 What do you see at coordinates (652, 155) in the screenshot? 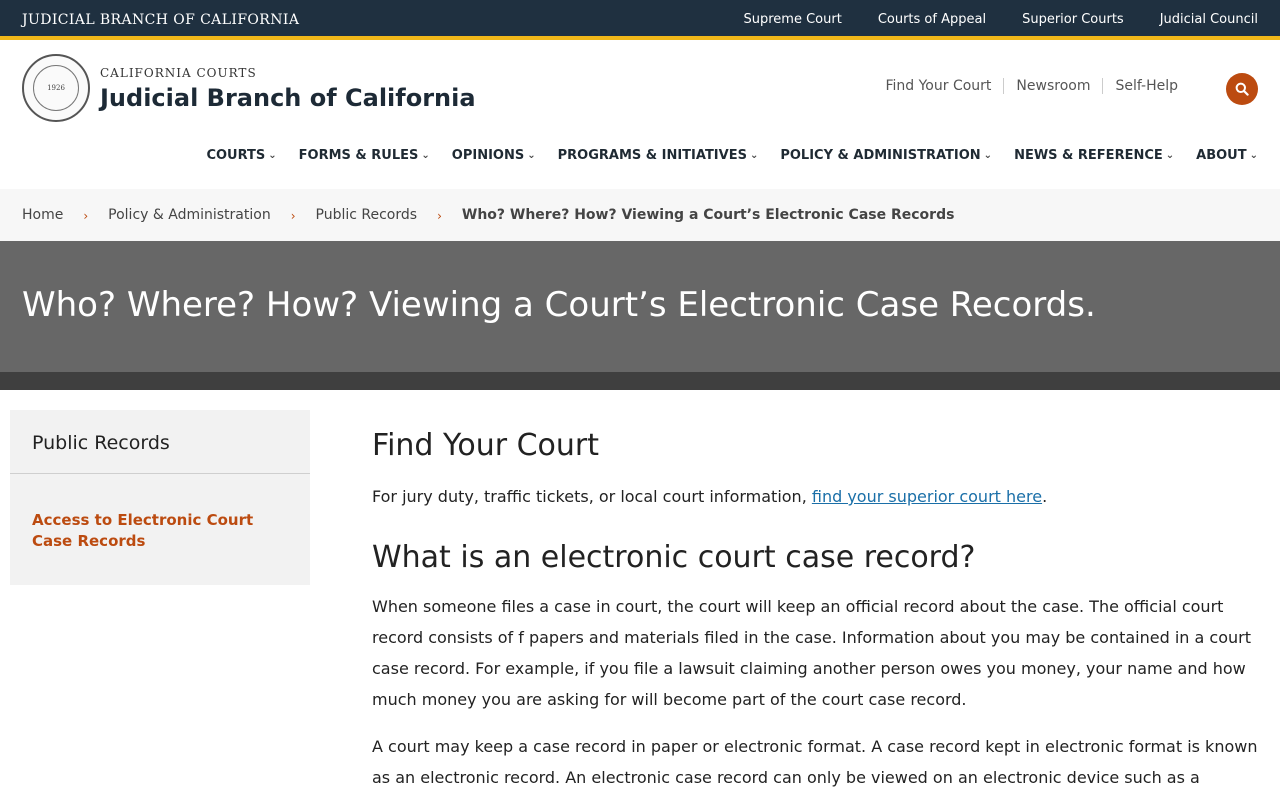
I see `nav-label: PROGRAMS & INITIATIVES` at bounding box center [652, 155].